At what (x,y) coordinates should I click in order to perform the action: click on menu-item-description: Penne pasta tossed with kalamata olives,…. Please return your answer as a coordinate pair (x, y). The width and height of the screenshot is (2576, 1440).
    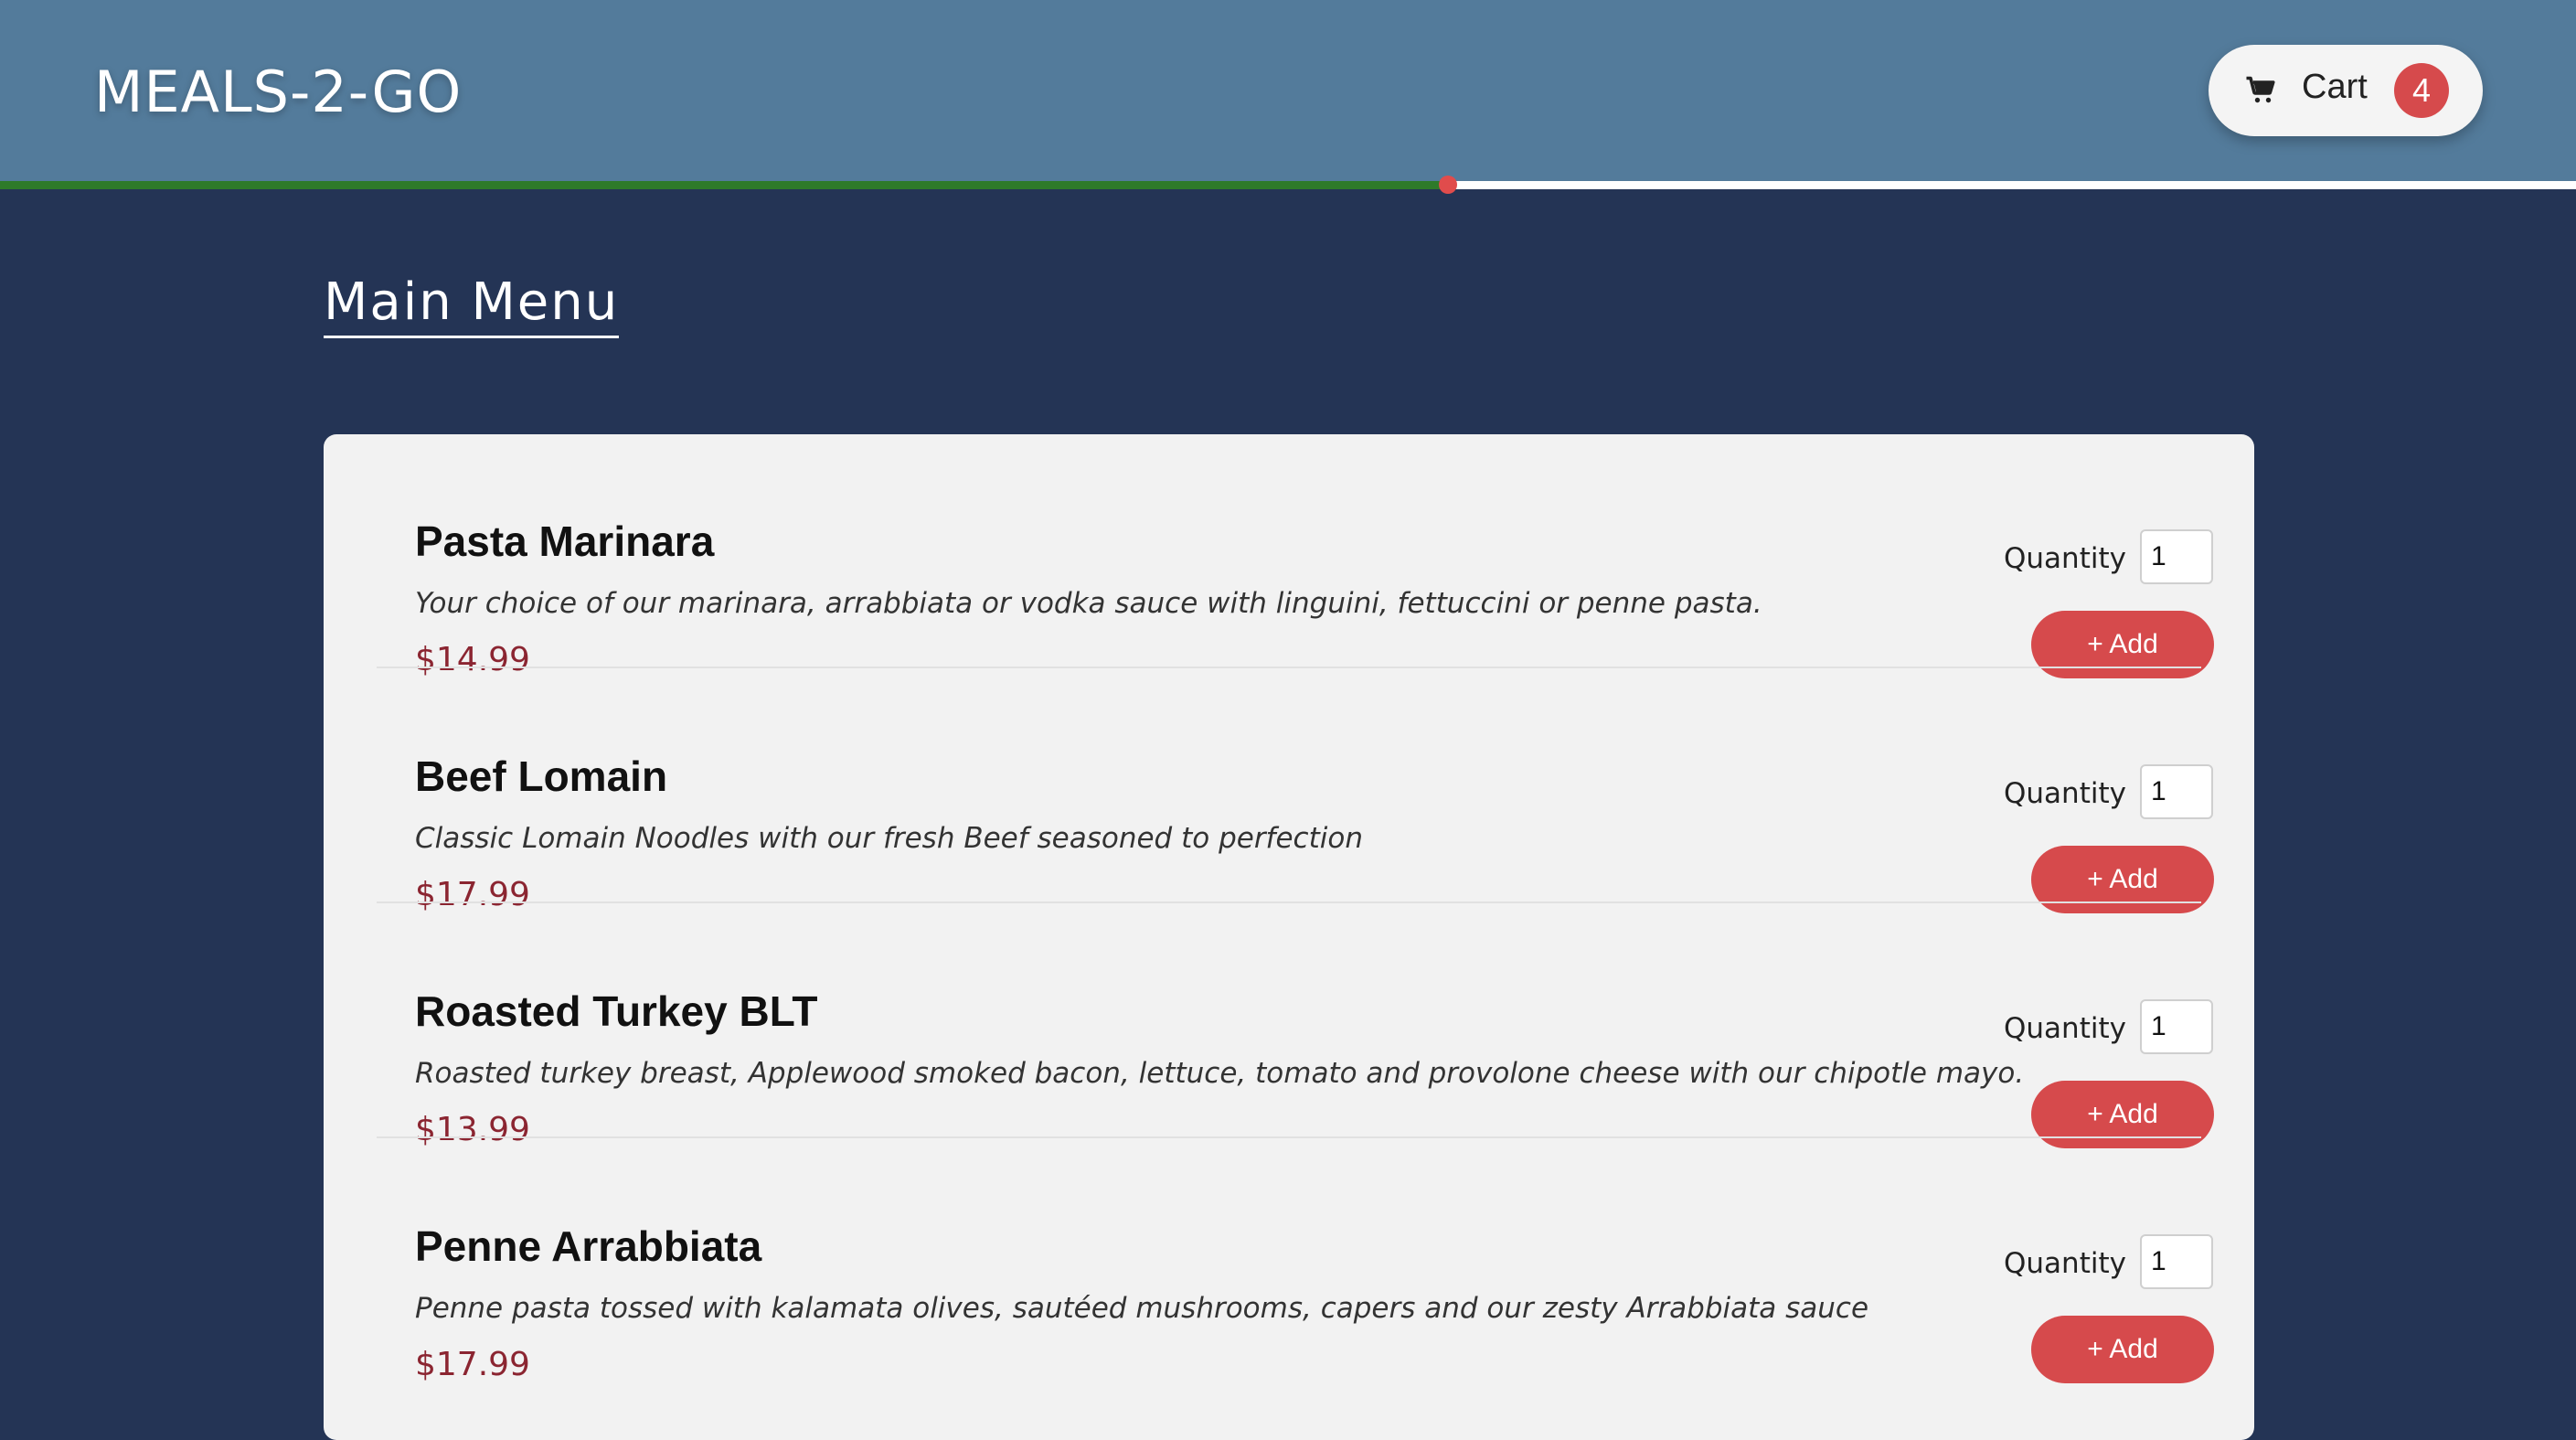
    Looking at the image, I should click on (1142, 1308).